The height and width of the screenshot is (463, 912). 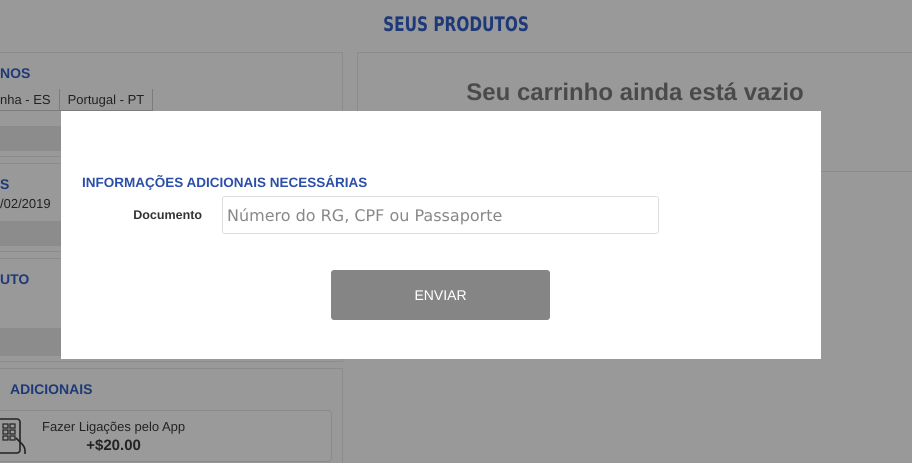 What do you see at coordinates (50, 388) in the screenshot?
I see `section-heading: ADICIONAIS` at bounding box center [50, 388].